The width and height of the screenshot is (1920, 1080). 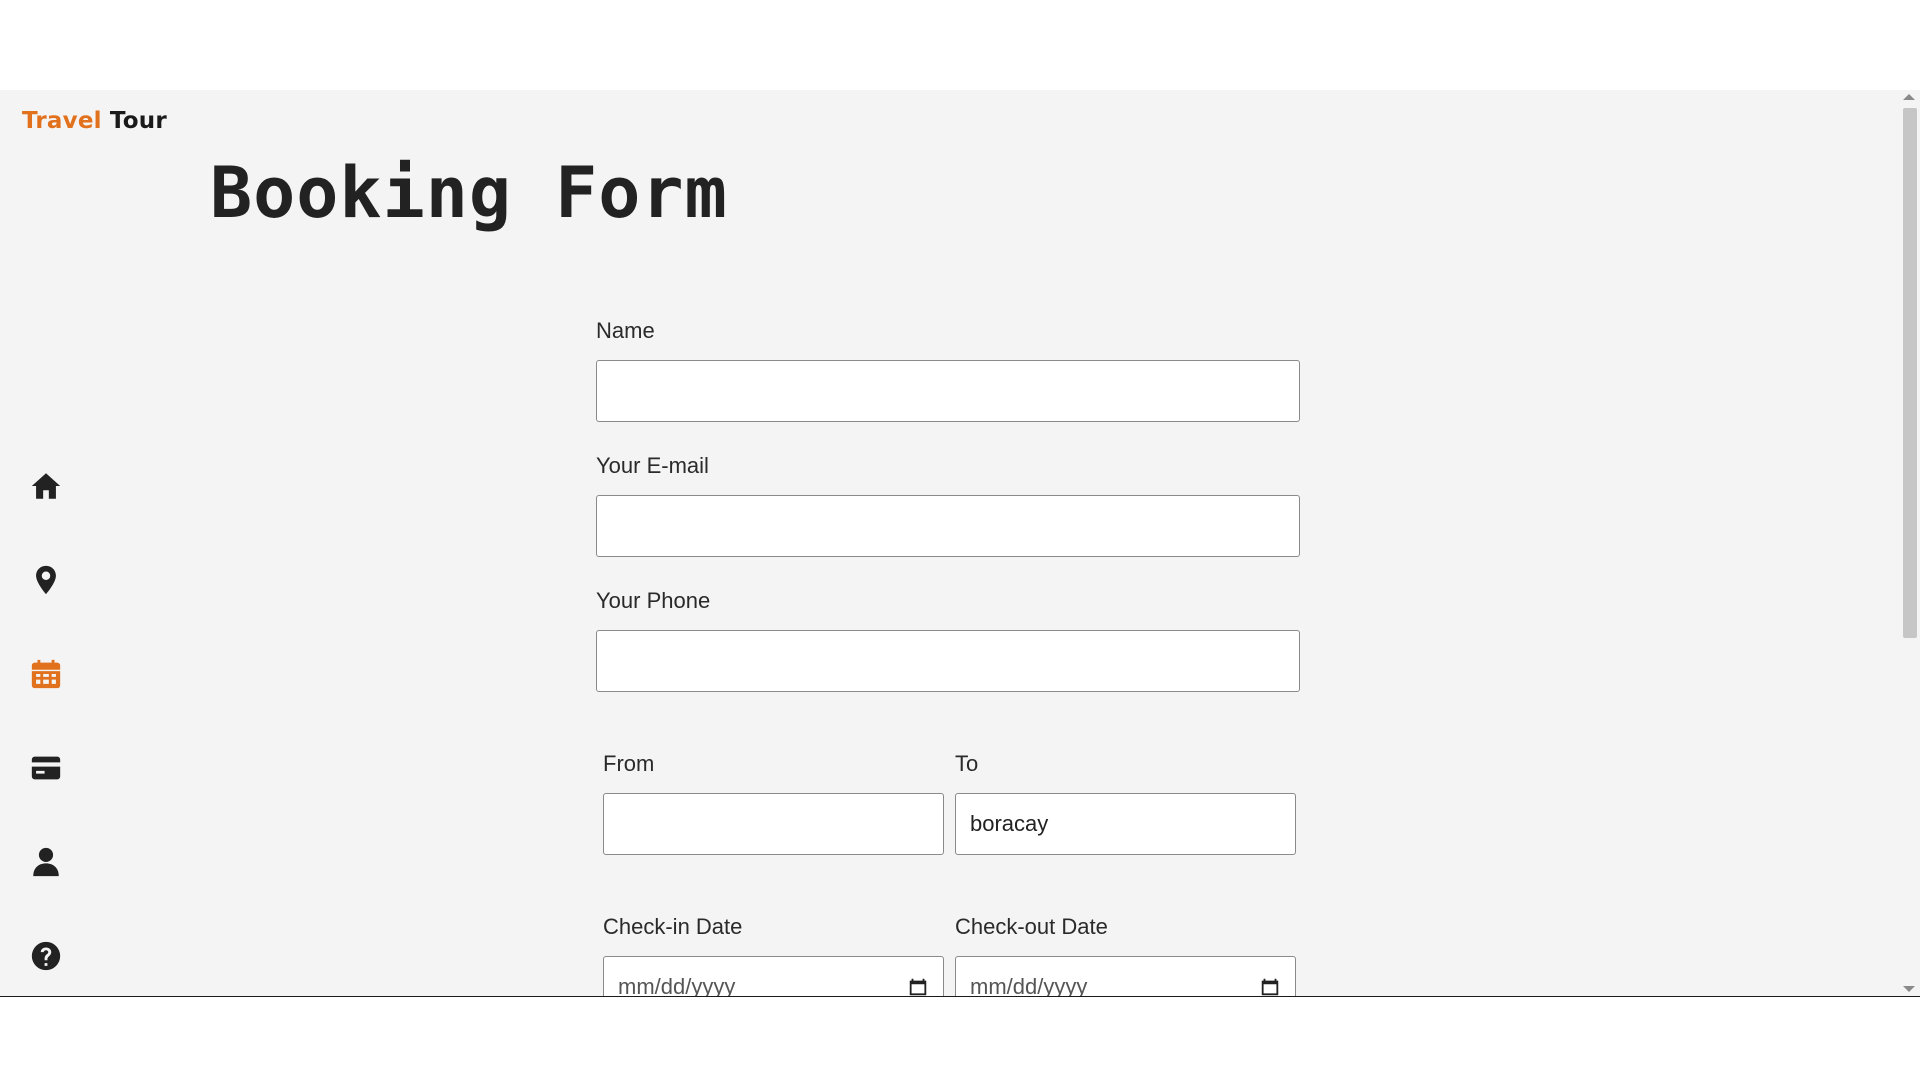 I want to click on logo-travel: Travel, so click(x=62, y=121).